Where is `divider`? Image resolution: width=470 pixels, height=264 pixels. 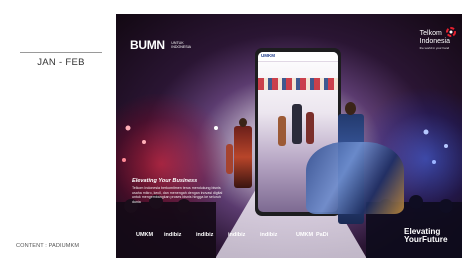 divider is located at coordinates (61, 52).